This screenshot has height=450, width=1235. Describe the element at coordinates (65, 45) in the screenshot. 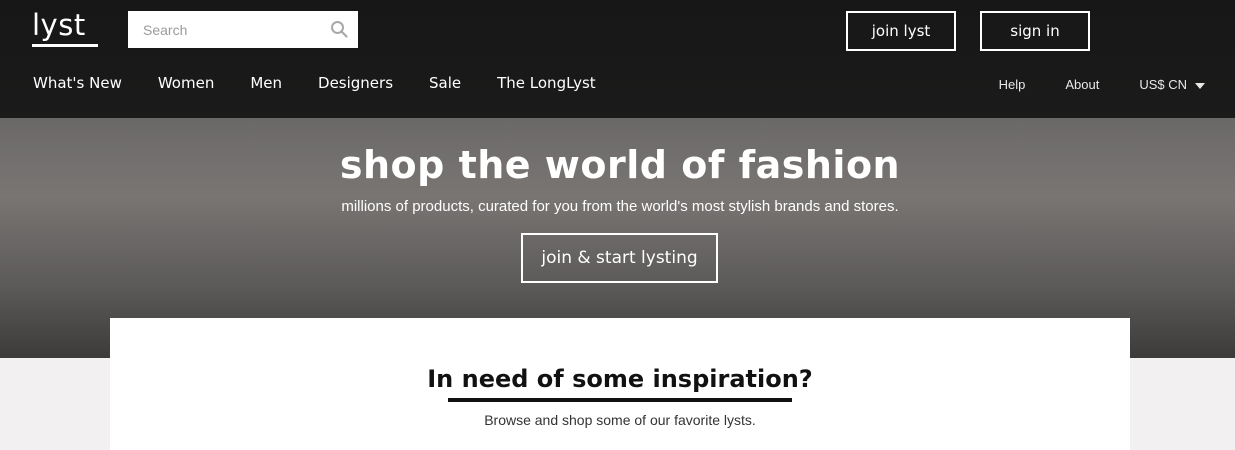

I see `logo-underline` at that location.